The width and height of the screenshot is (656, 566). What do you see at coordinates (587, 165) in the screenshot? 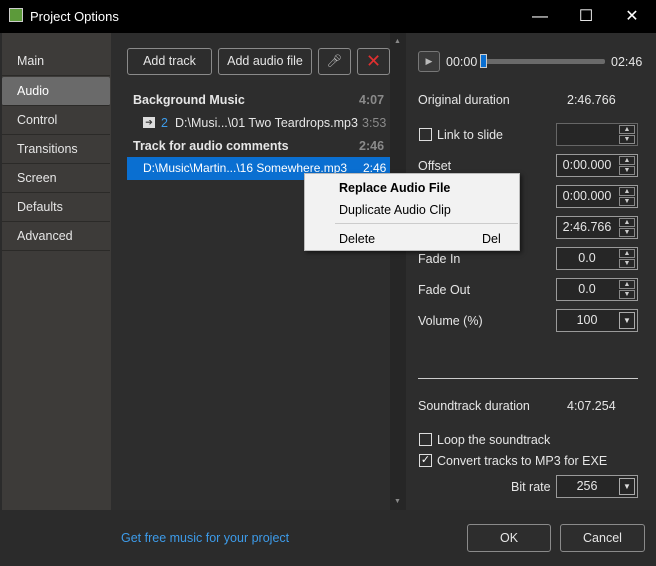
I see `offset-value: 0:00.000` at bounding box center [587, 165].